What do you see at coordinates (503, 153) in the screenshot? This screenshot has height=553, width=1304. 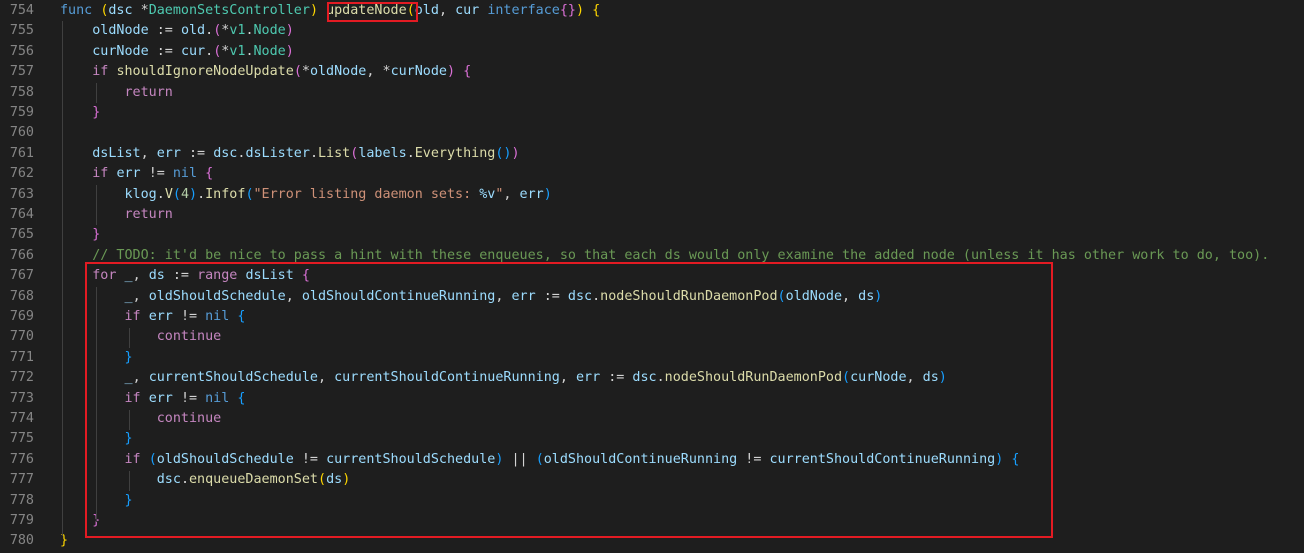 I see `code-token: ()` at bounding box center [503, 153].